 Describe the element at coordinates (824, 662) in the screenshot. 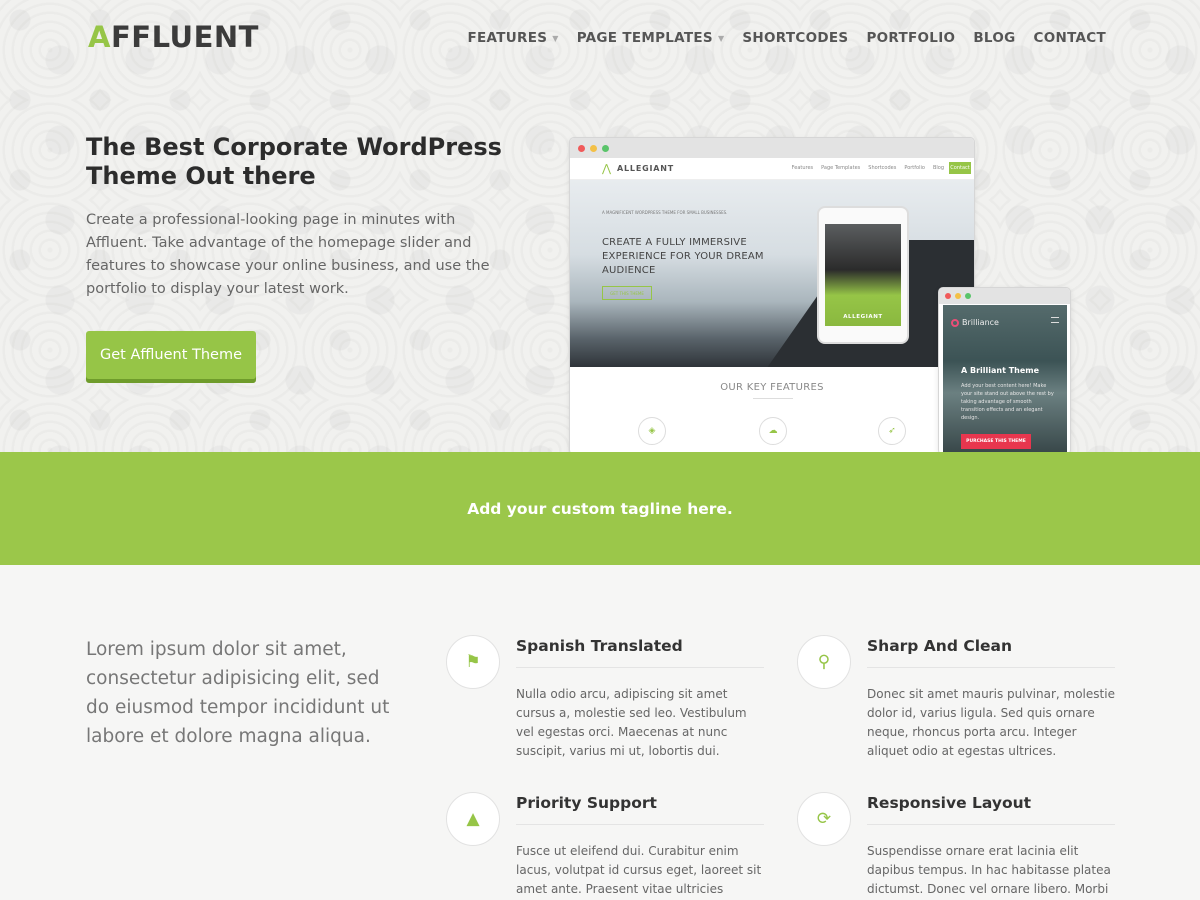

I see `map-pin-icon: ⚲` at that location.